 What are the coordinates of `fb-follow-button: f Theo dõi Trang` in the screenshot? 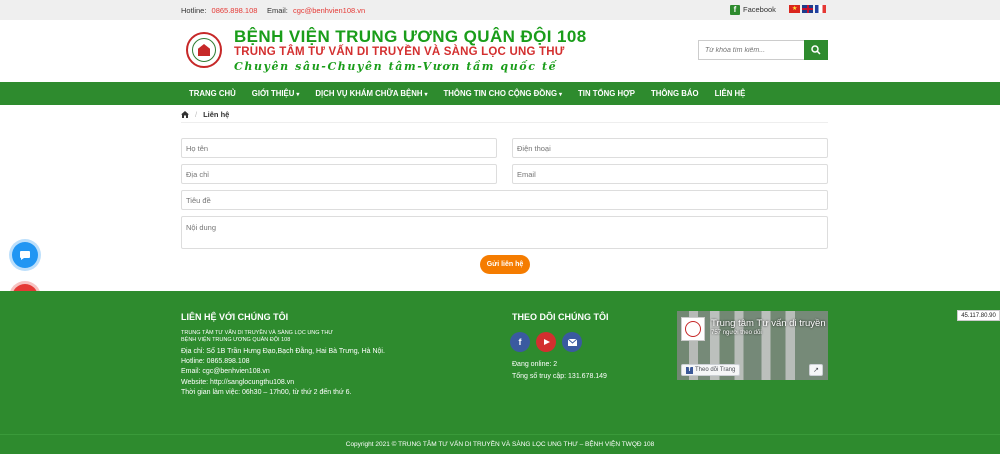 It's located at (711, 370).